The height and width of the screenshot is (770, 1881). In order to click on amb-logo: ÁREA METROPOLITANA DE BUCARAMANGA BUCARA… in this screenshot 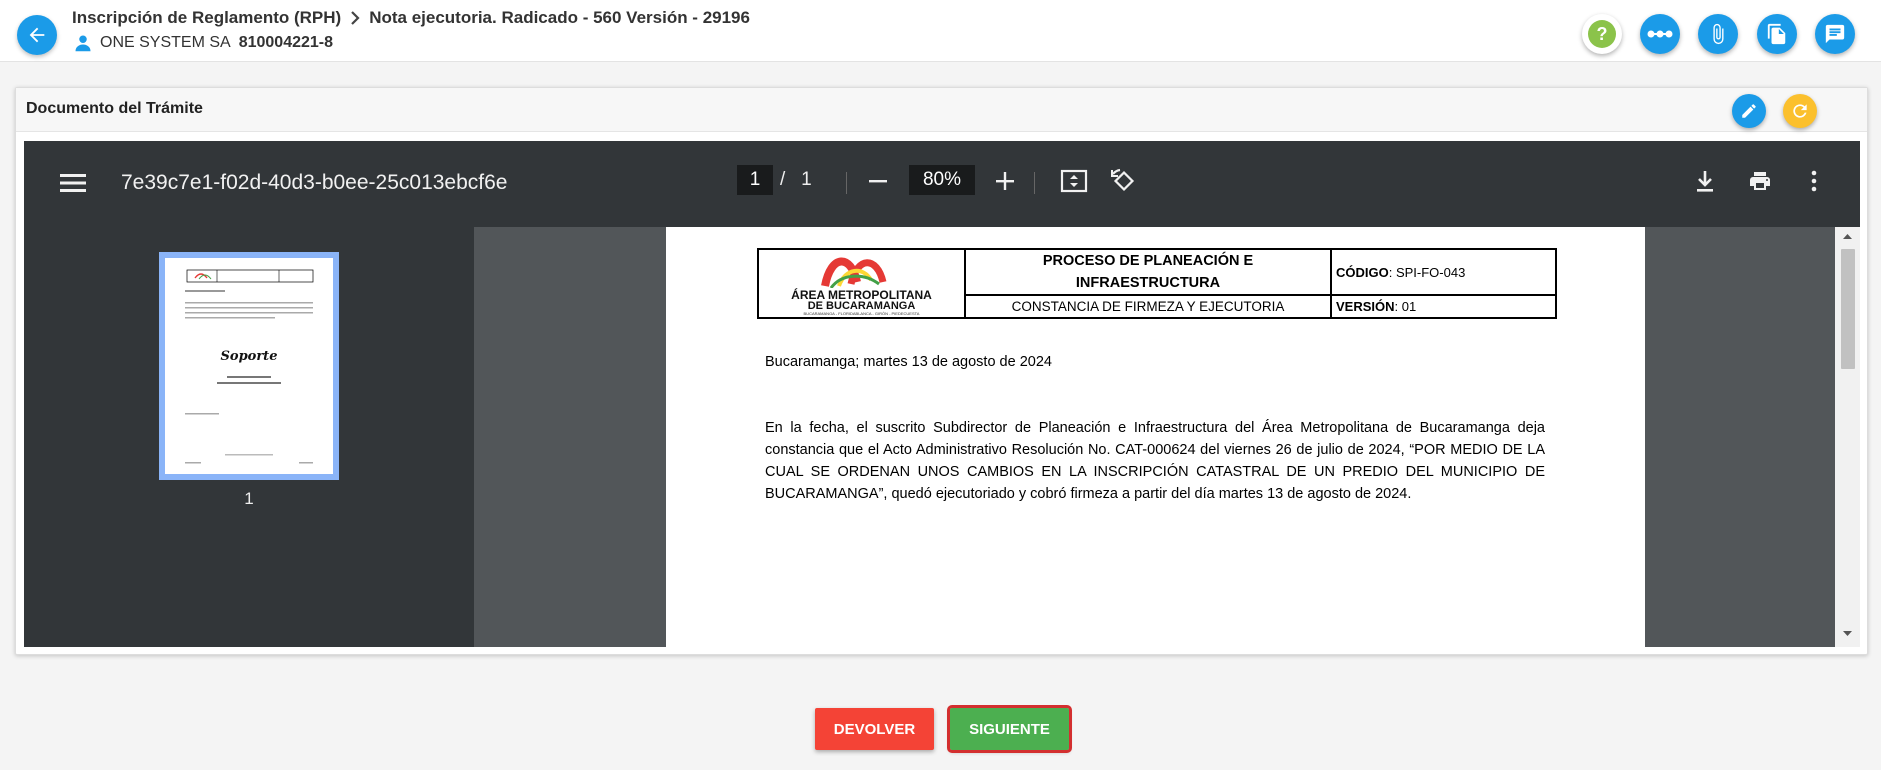, I will do `click(862, 283)`.